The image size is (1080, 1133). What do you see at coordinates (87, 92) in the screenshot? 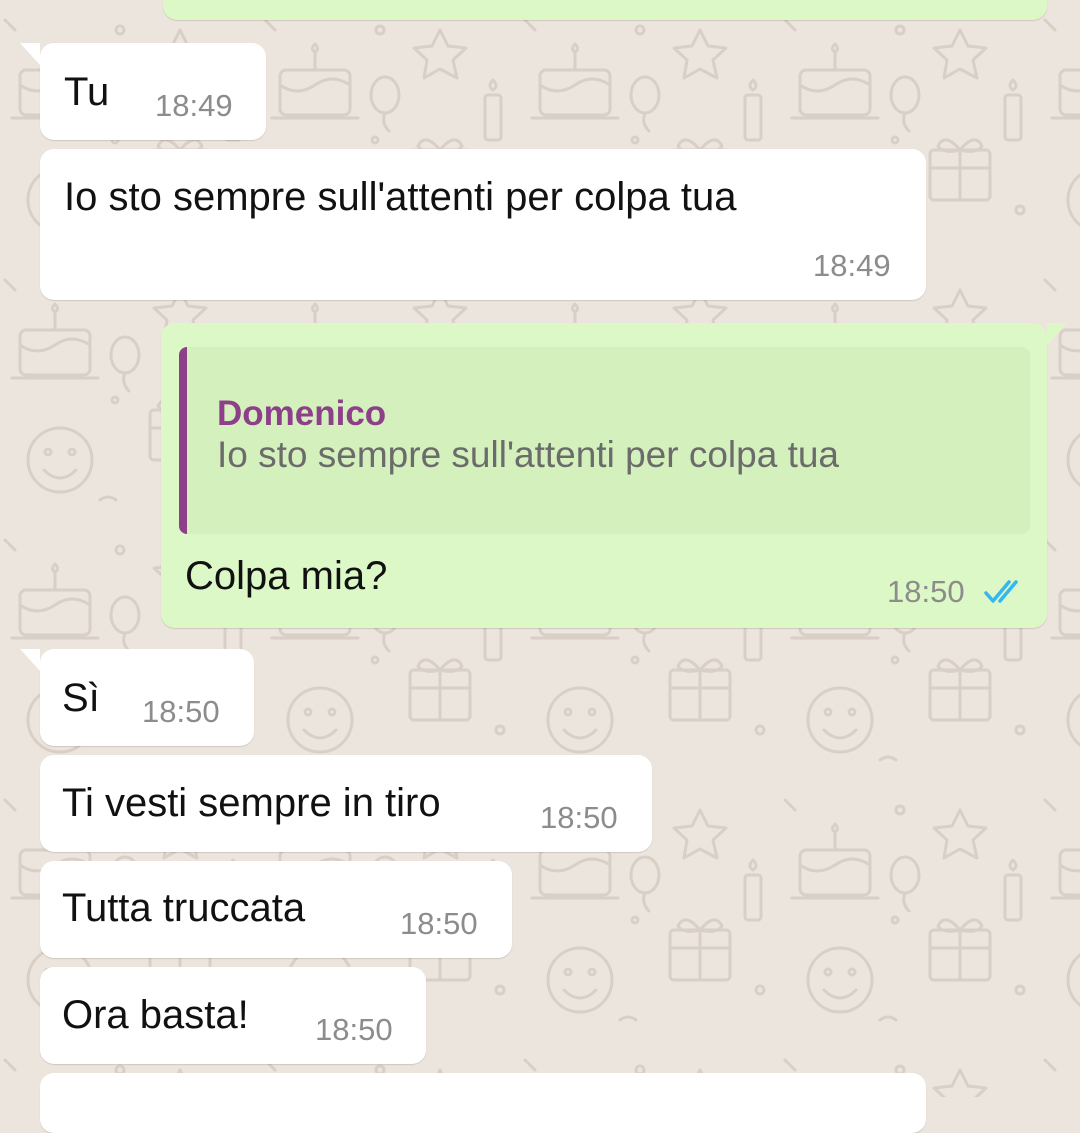
I see `message-text: Tu` at bounding box center [87, 92].